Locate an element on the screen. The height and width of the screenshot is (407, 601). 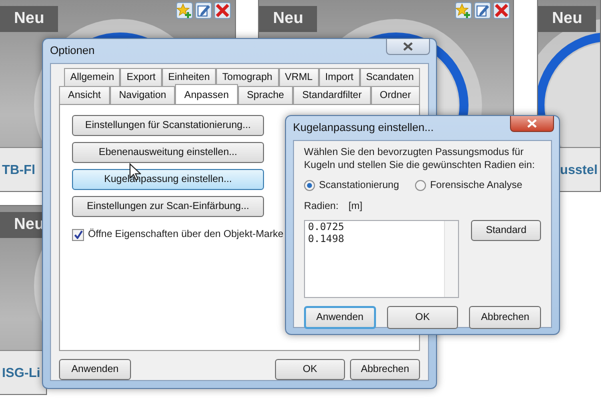
tab: Ordner is located at coordinates (395, 95).